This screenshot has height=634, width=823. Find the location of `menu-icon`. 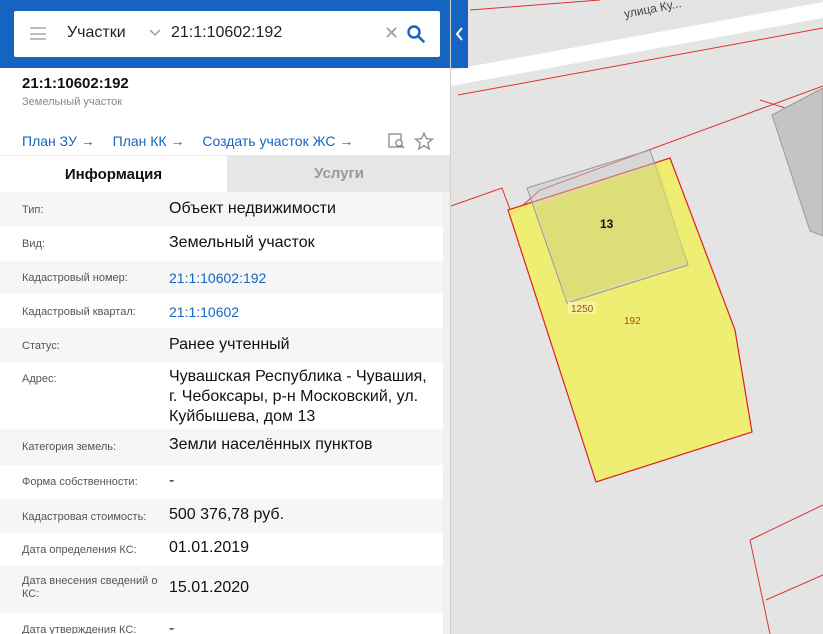

menu-icon is located at coordinates (38, 33).